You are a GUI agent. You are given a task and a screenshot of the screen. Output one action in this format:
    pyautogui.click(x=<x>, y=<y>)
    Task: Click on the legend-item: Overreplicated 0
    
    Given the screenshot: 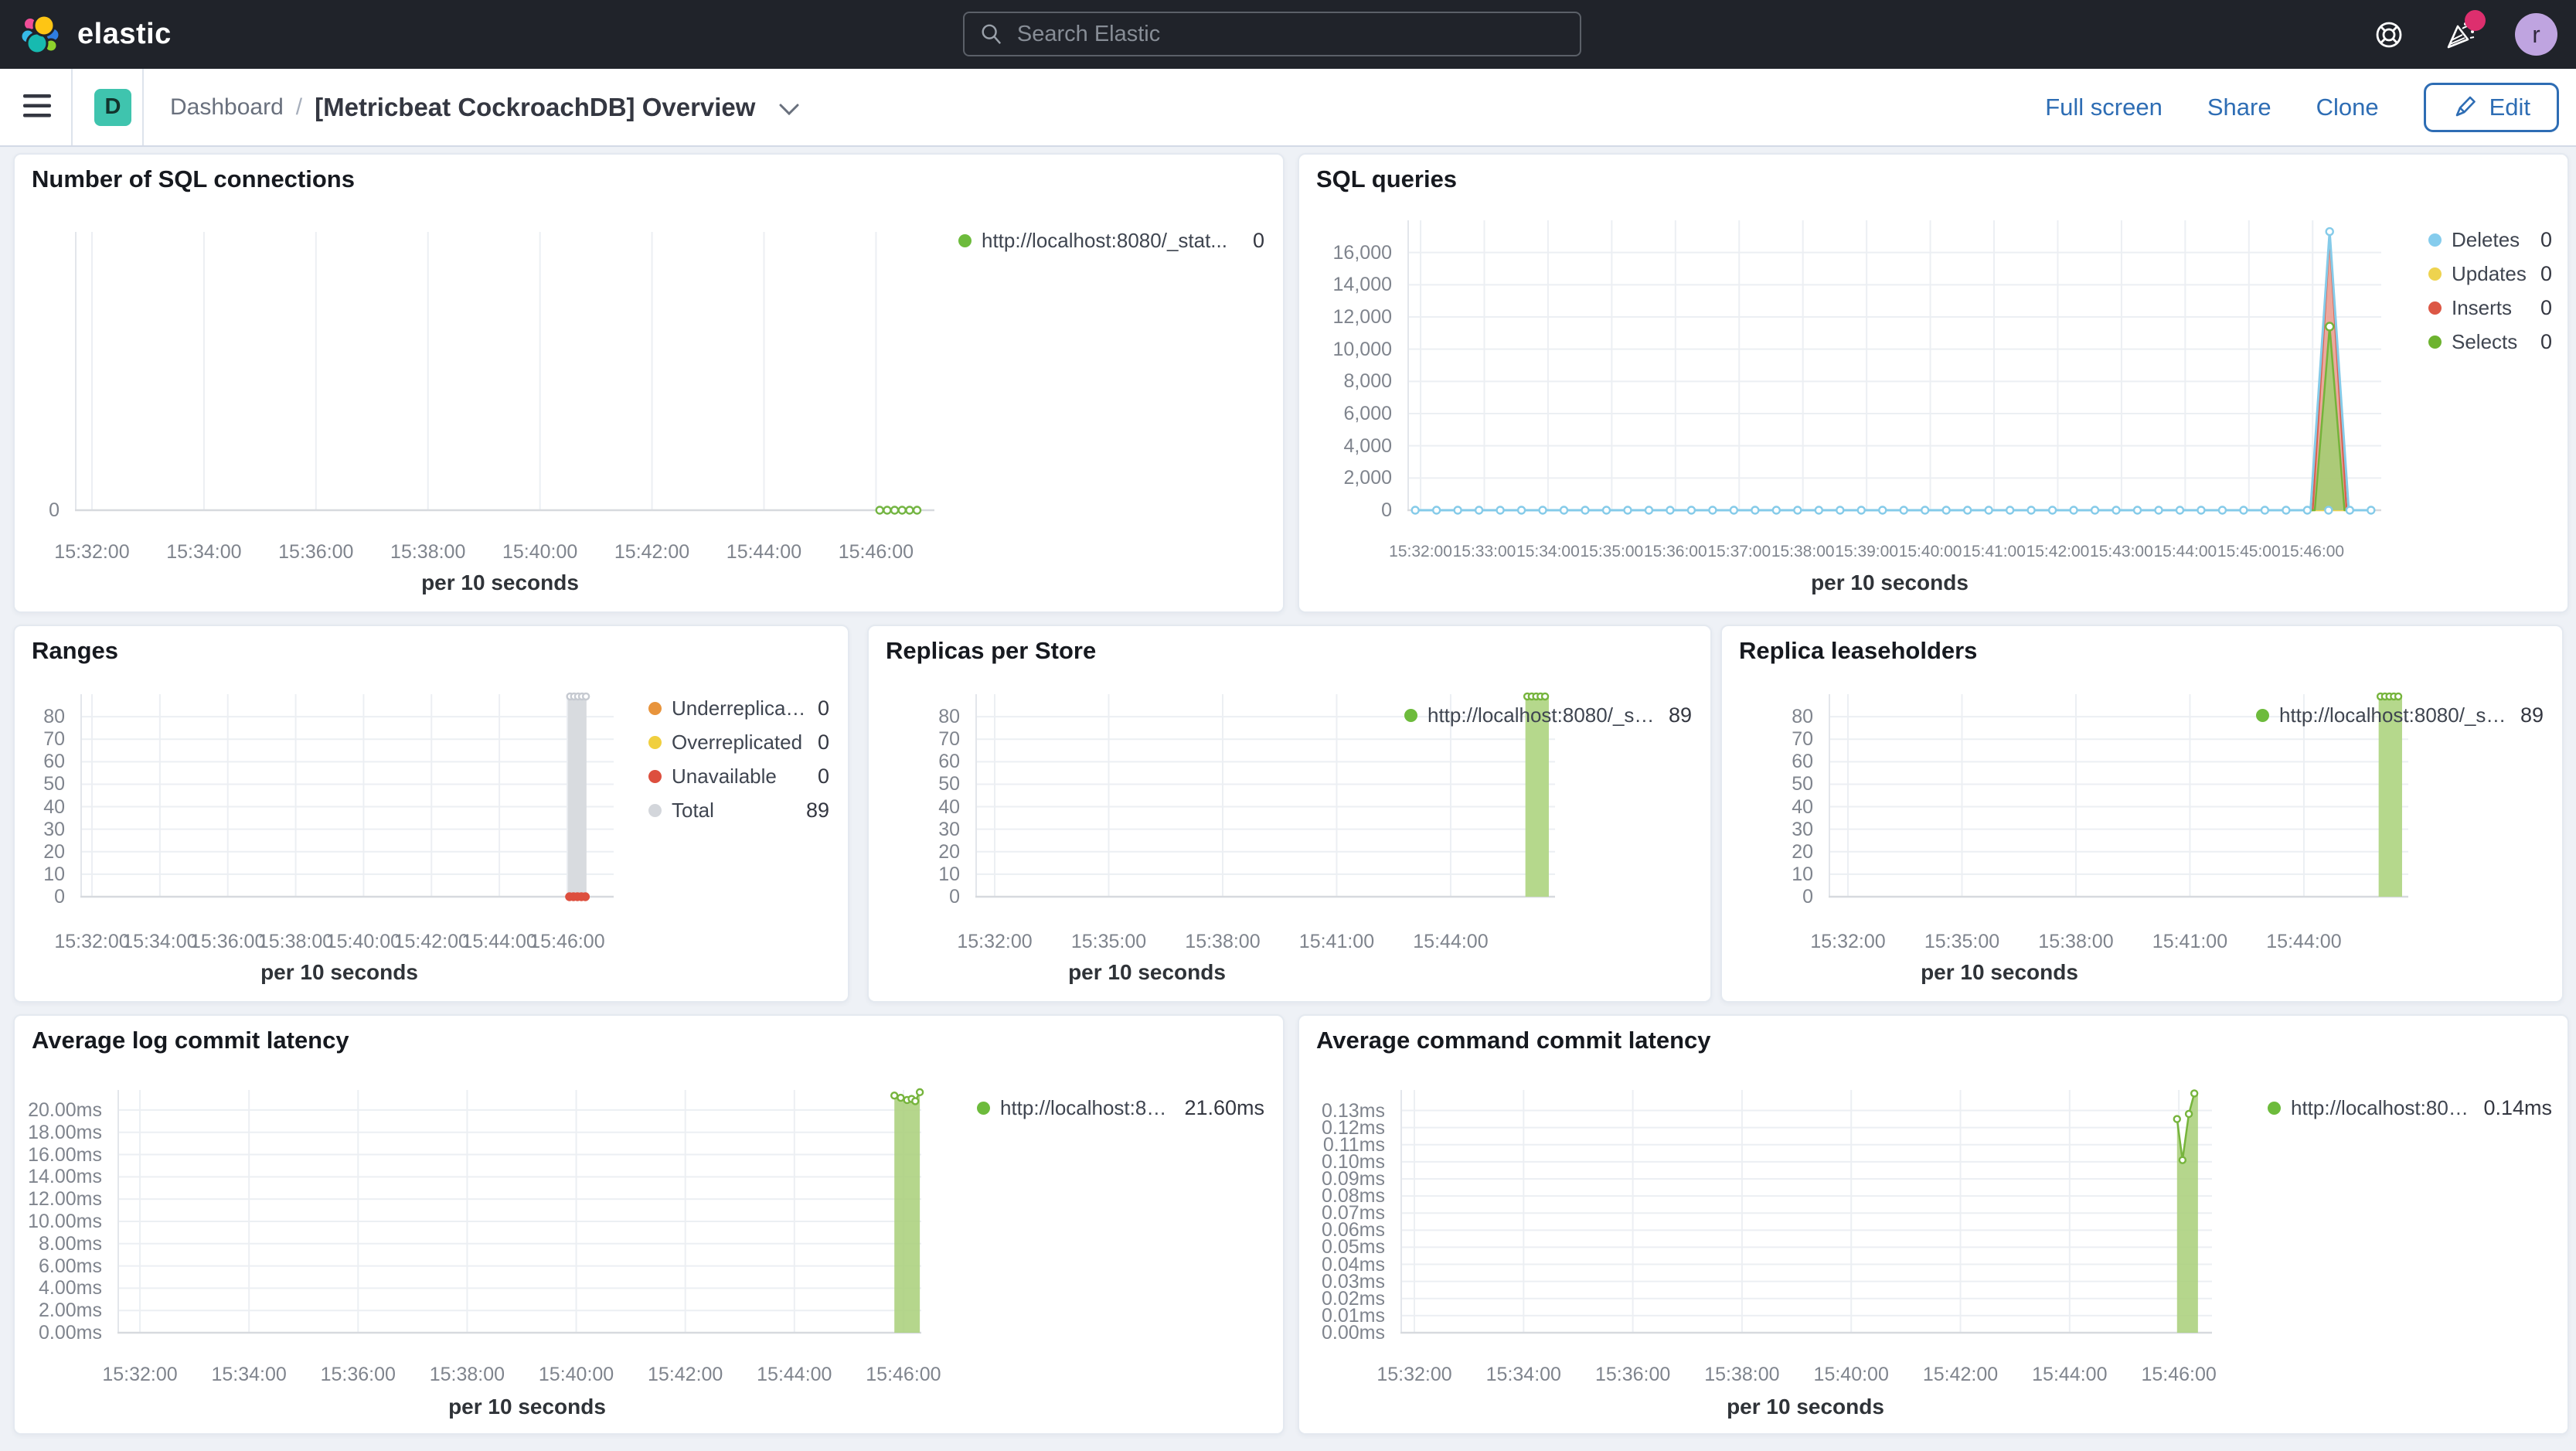 What is the action you would take?
    pyautogui.click(x=738, y=742)
    